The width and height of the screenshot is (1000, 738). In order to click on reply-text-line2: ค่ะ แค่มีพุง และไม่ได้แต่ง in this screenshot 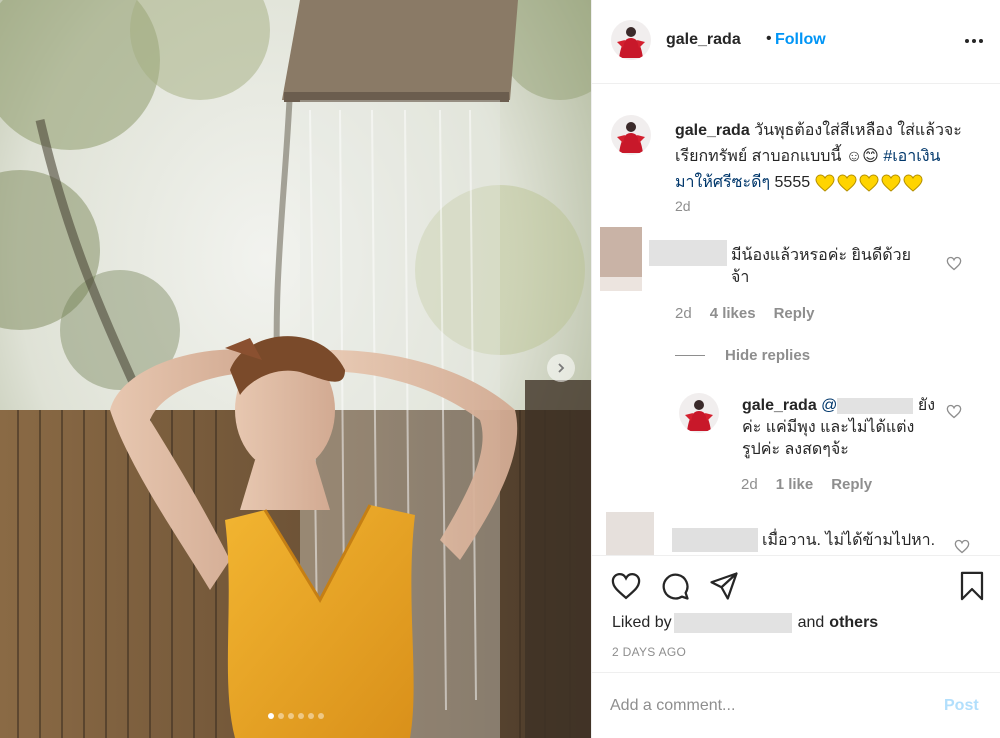, I will do `click(828, 427)`.